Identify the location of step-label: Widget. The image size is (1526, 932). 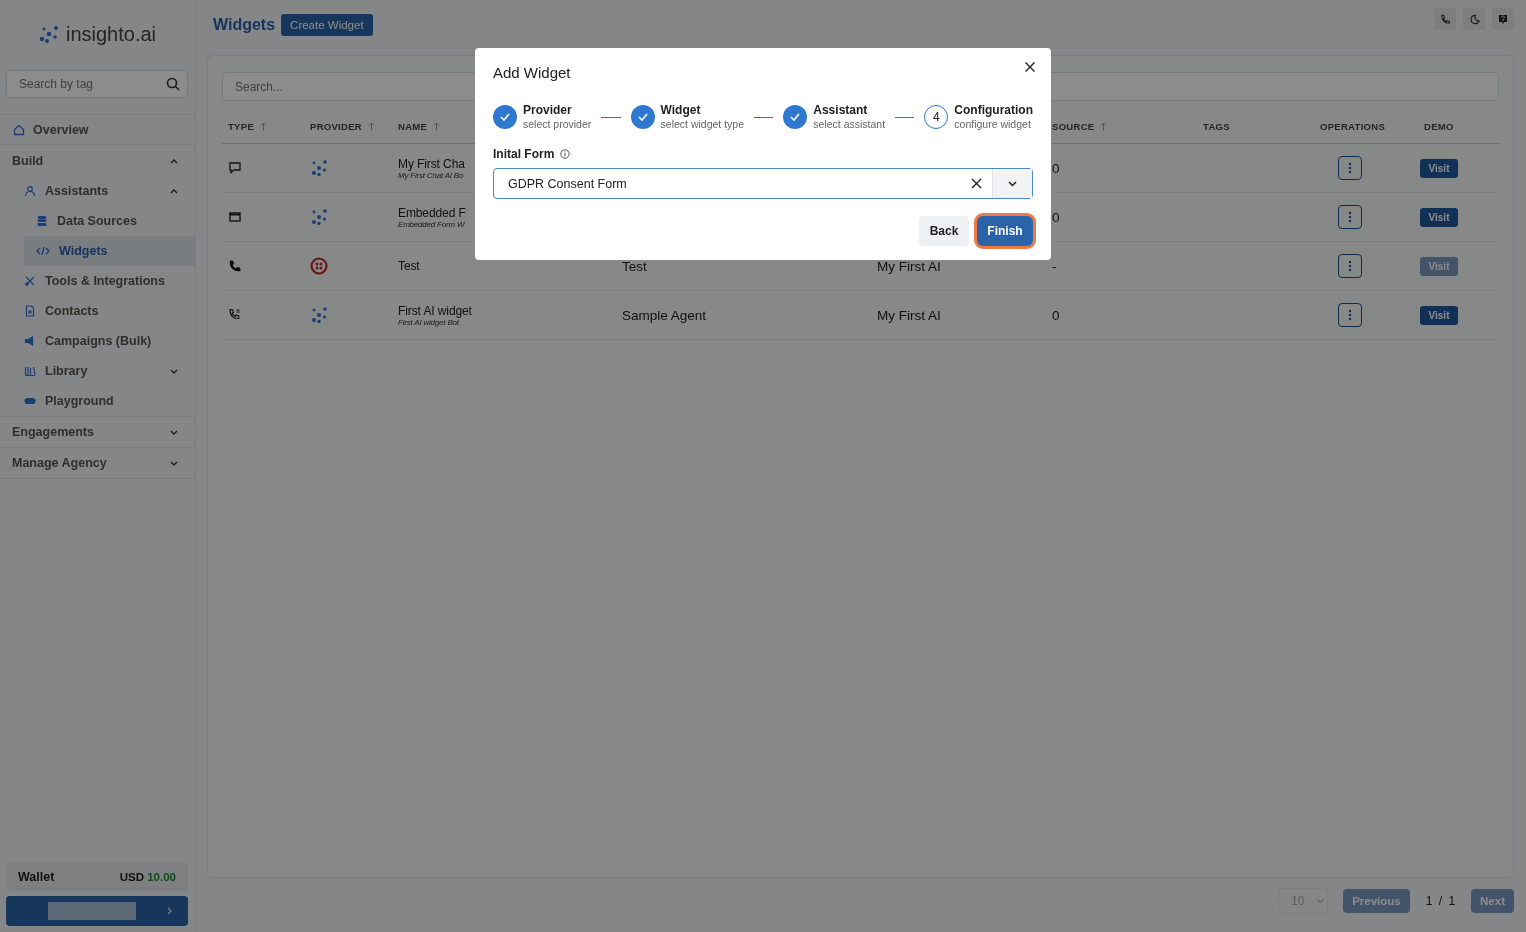
(681, 110).